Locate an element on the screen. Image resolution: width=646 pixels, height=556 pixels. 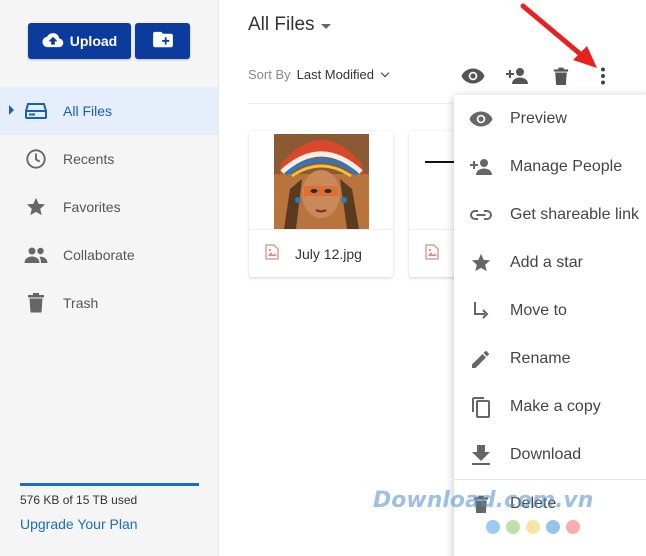
more-vertical-icon is located at coordinates (603, 76).